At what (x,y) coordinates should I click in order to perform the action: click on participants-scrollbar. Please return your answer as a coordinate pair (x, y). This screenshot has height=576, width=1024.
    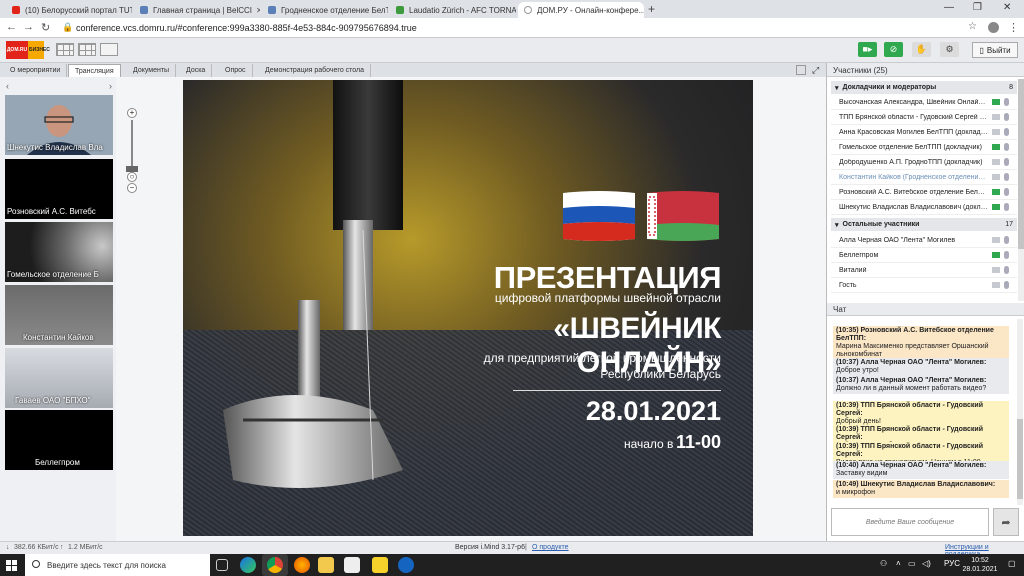
    Looking at the image, I should click on (1021, 190).